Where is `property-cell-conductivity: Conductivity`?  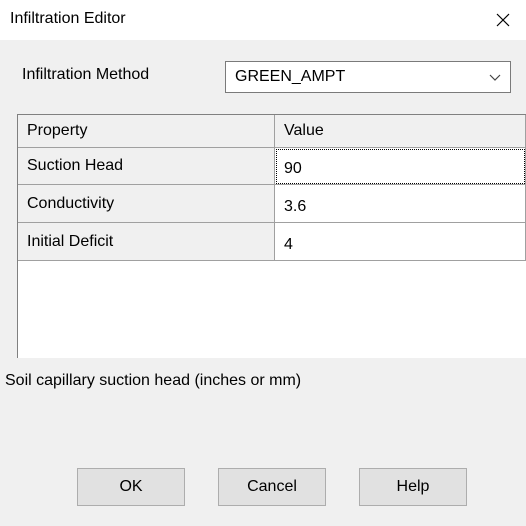 property-cell-conductivity: Conductivity is located at coordinates (146, 204).